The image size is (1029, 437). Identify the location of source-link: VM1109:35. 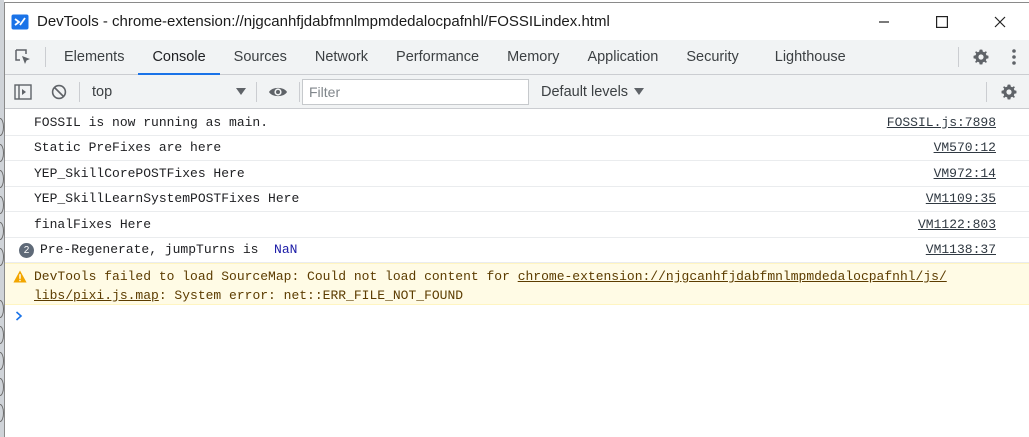
(961, 198).